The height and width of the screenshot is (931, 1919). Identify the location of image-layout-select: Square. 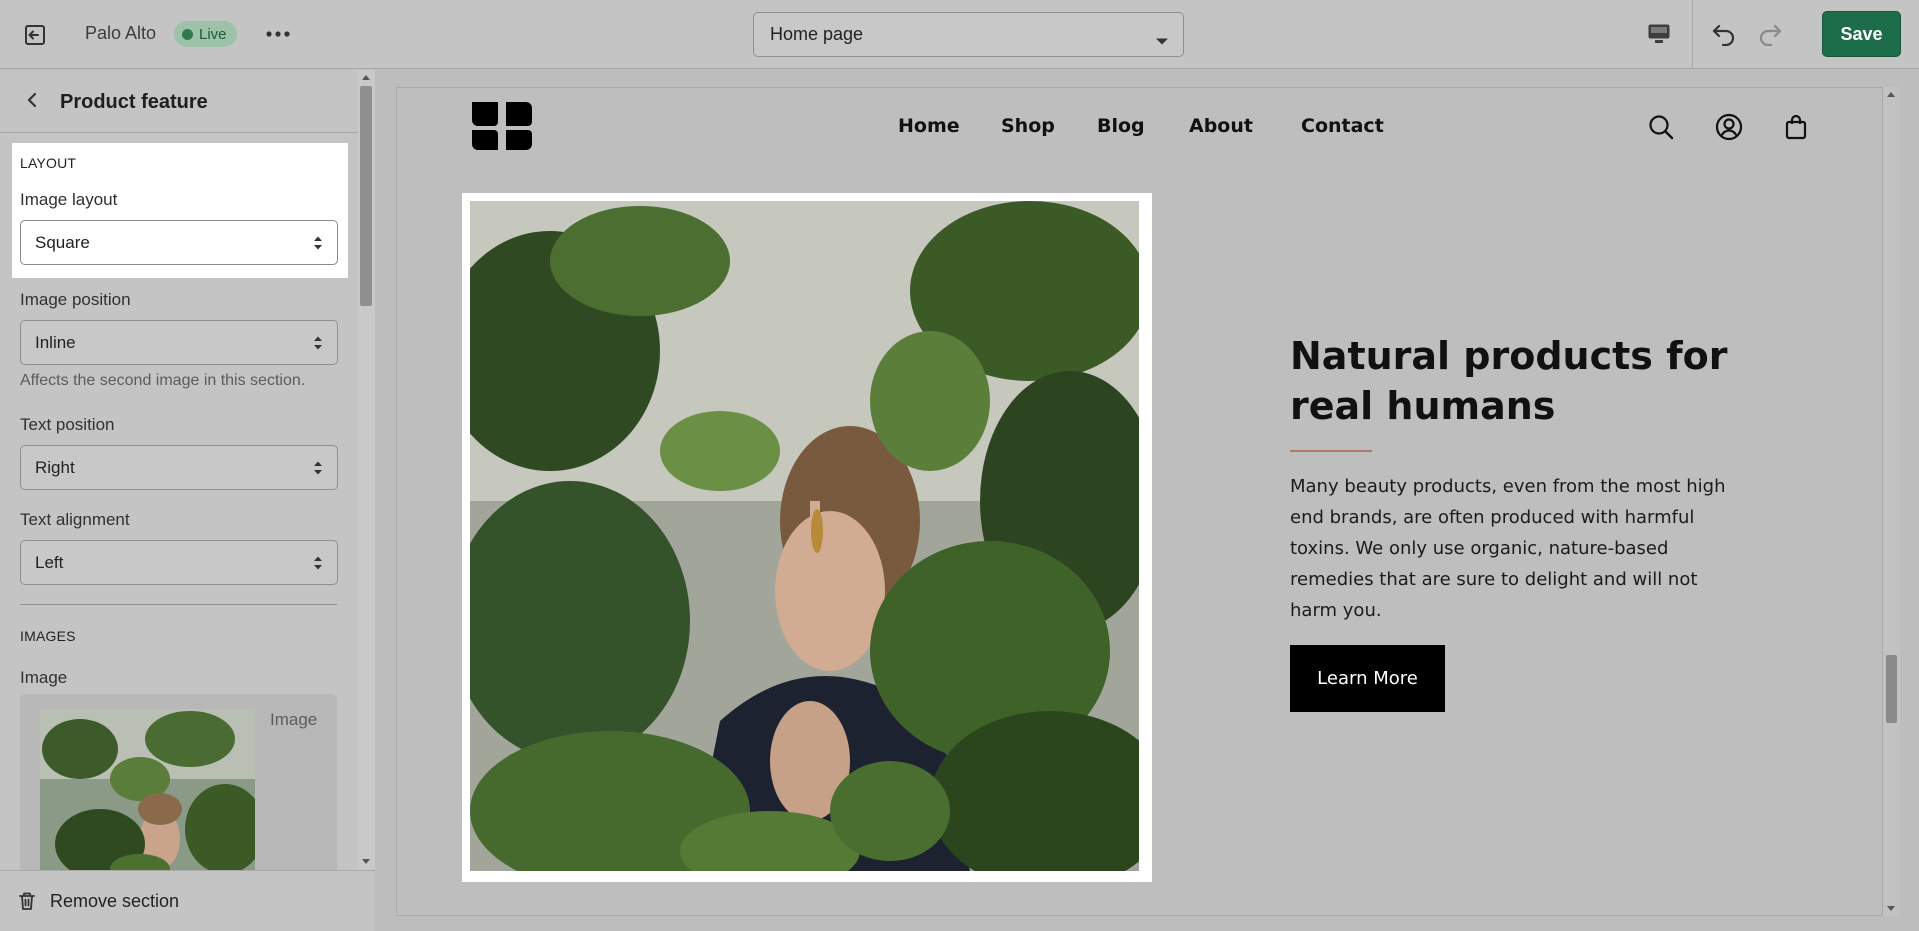
(179, 242).